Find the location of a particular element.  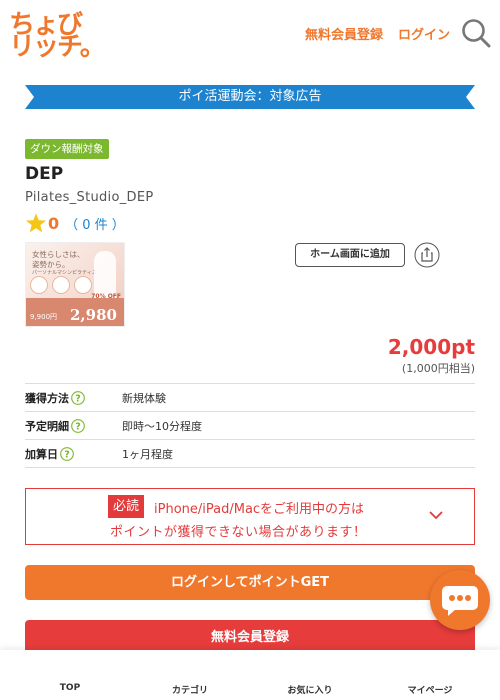

info-row: 加算日 ? 1ヶ月程度 is located at coordinates (250, 454).